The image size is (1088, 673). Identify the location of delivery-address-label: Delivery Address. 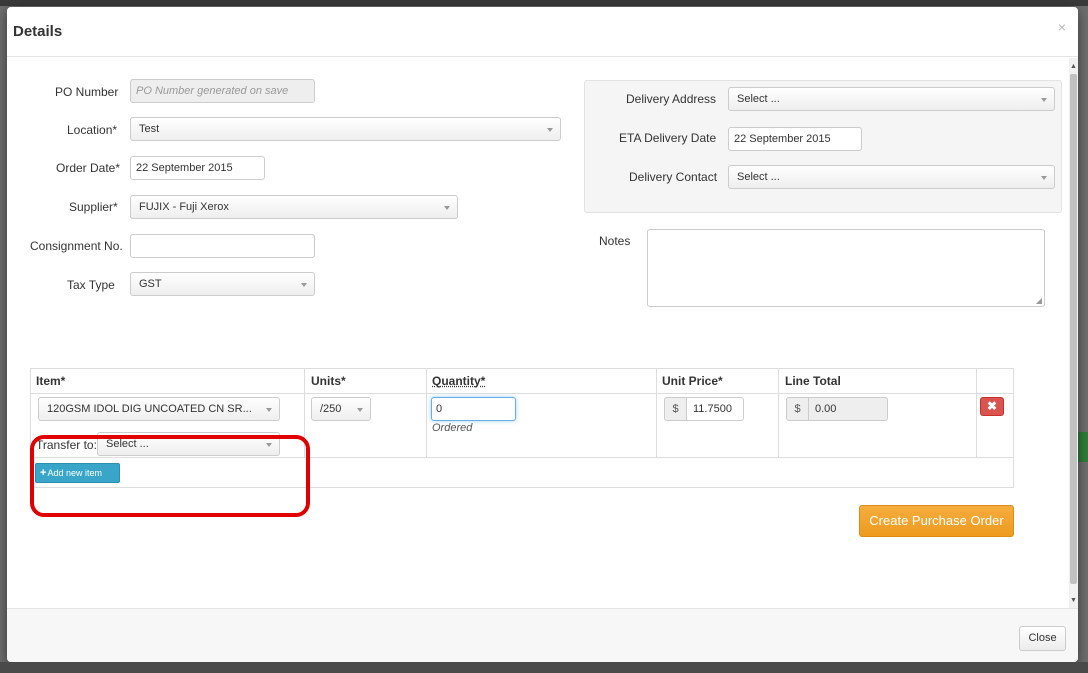
(671, 99).